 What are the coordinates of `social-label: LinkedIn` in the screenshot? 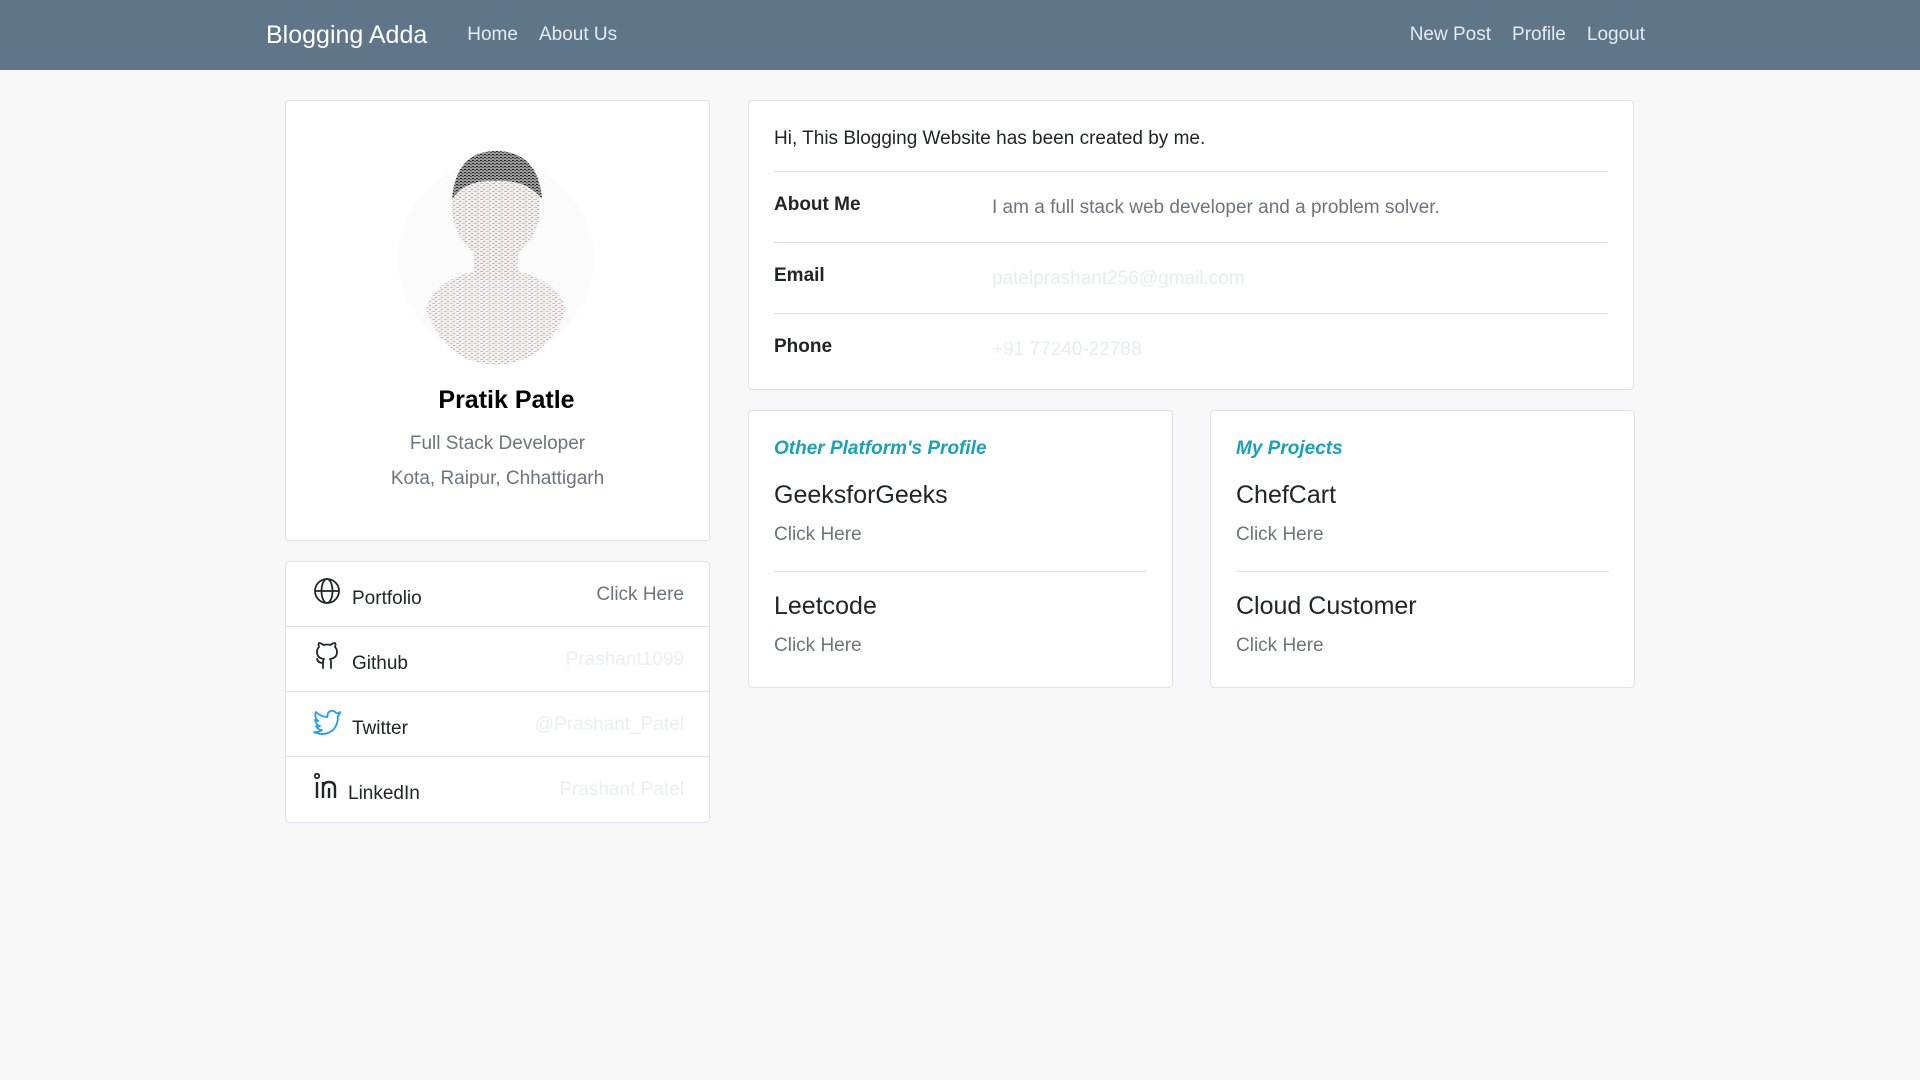 It's located at (384, 793).